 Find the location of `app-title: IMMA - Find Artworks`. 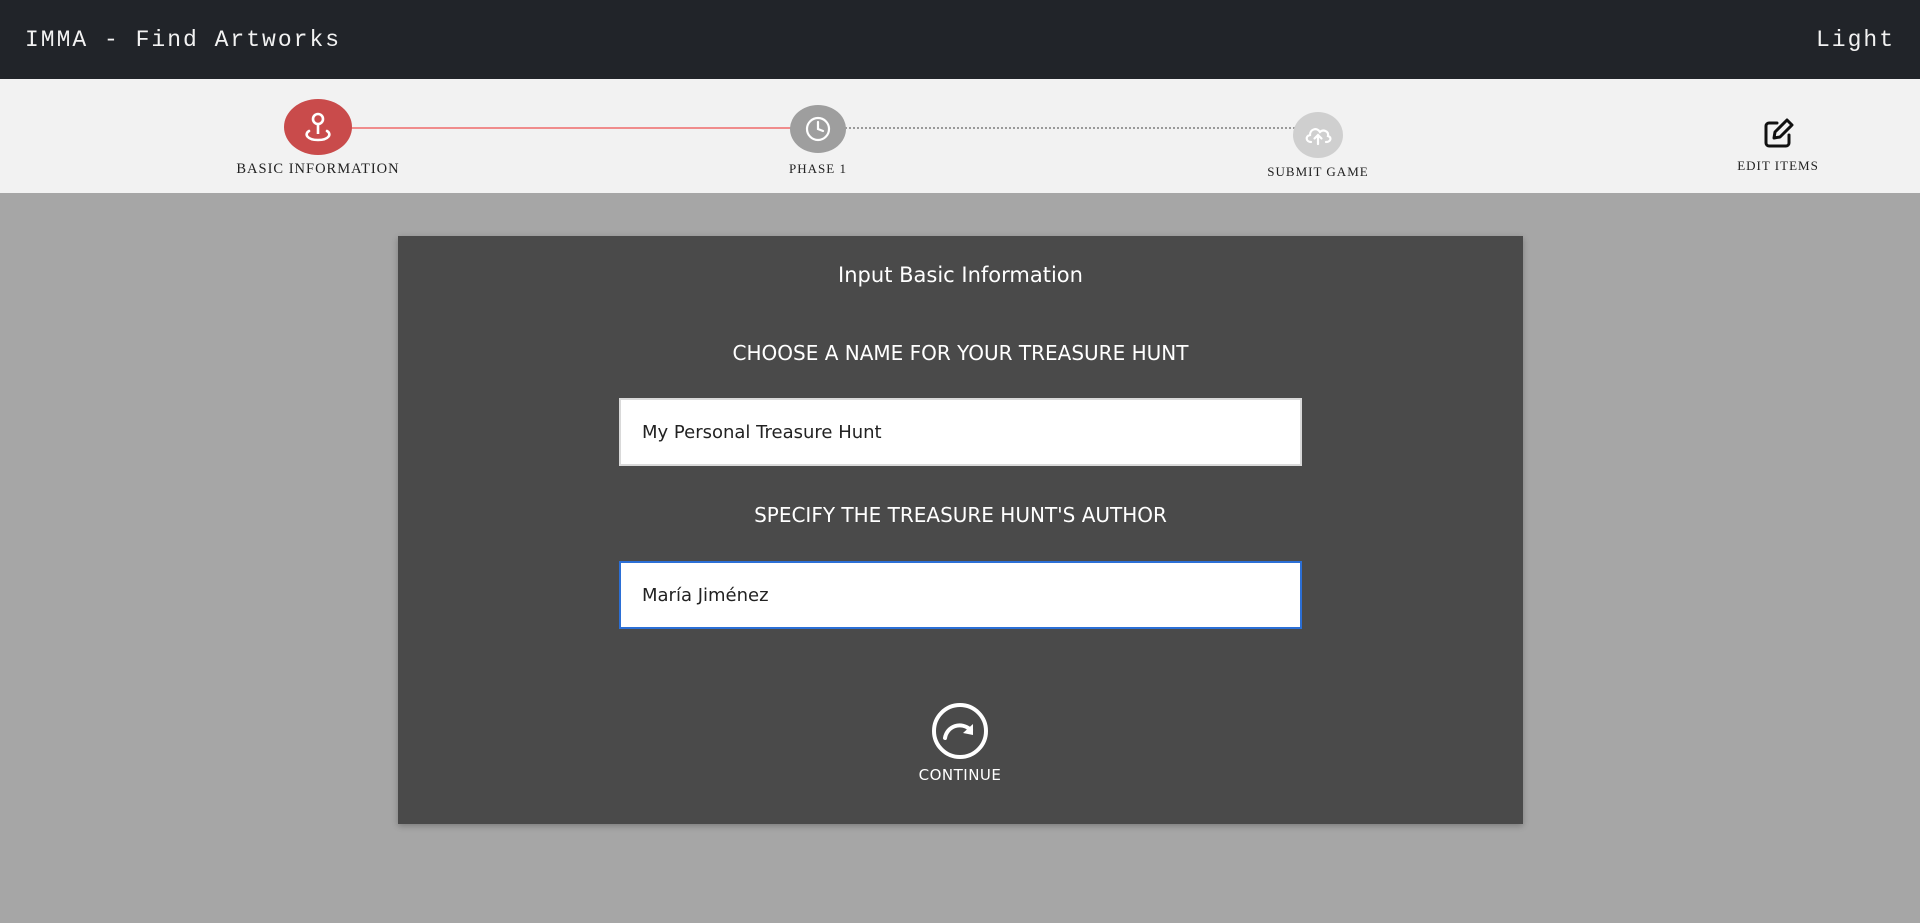

app-title: IMMA - Find Artworks is located at coordinates (183, 40).